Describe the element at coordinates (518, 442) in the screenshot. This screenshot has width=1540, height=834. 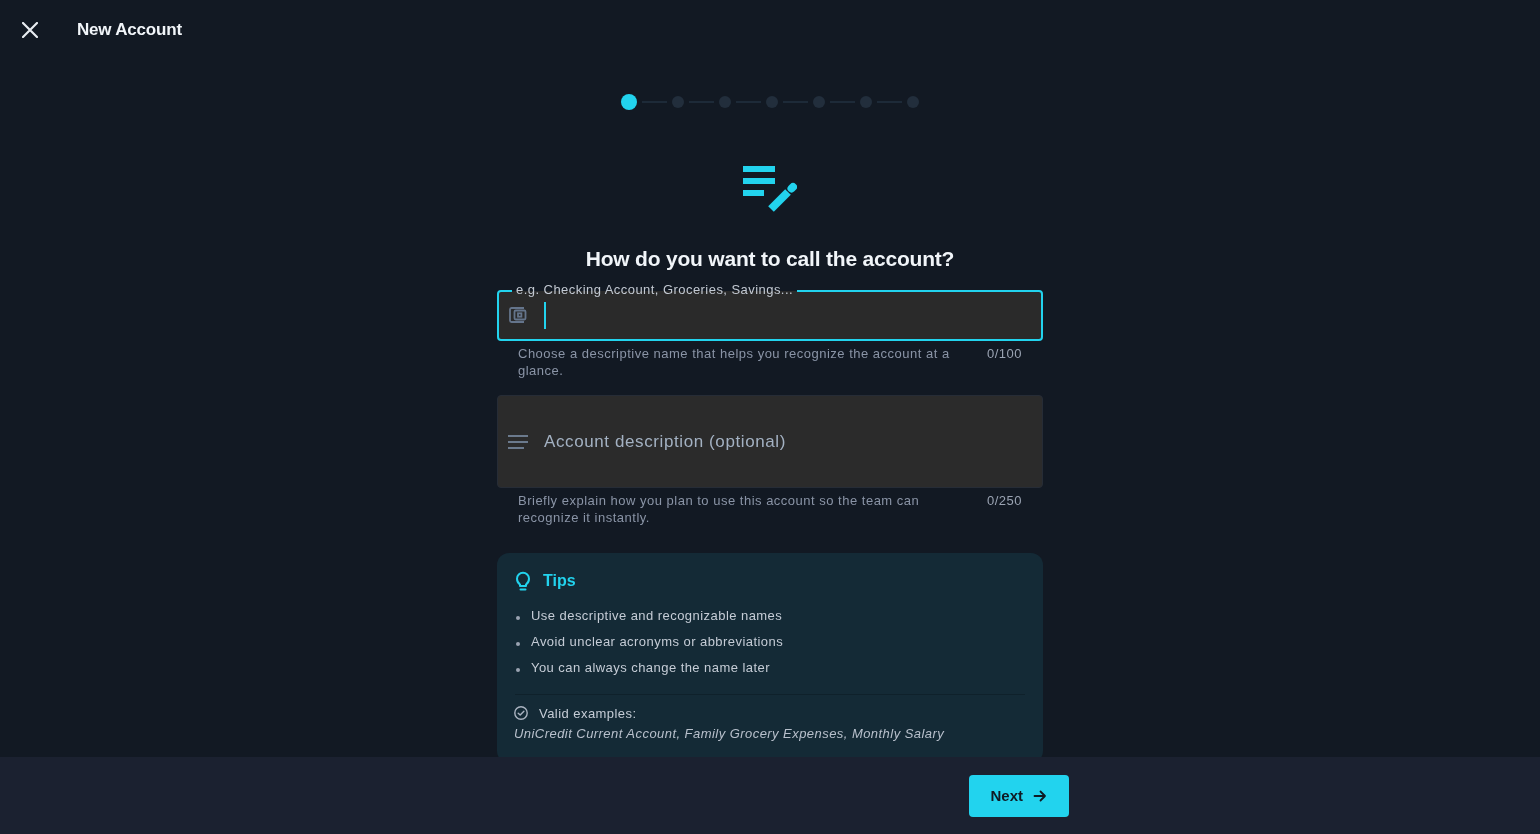
I see `text-lines-icon` at that location.